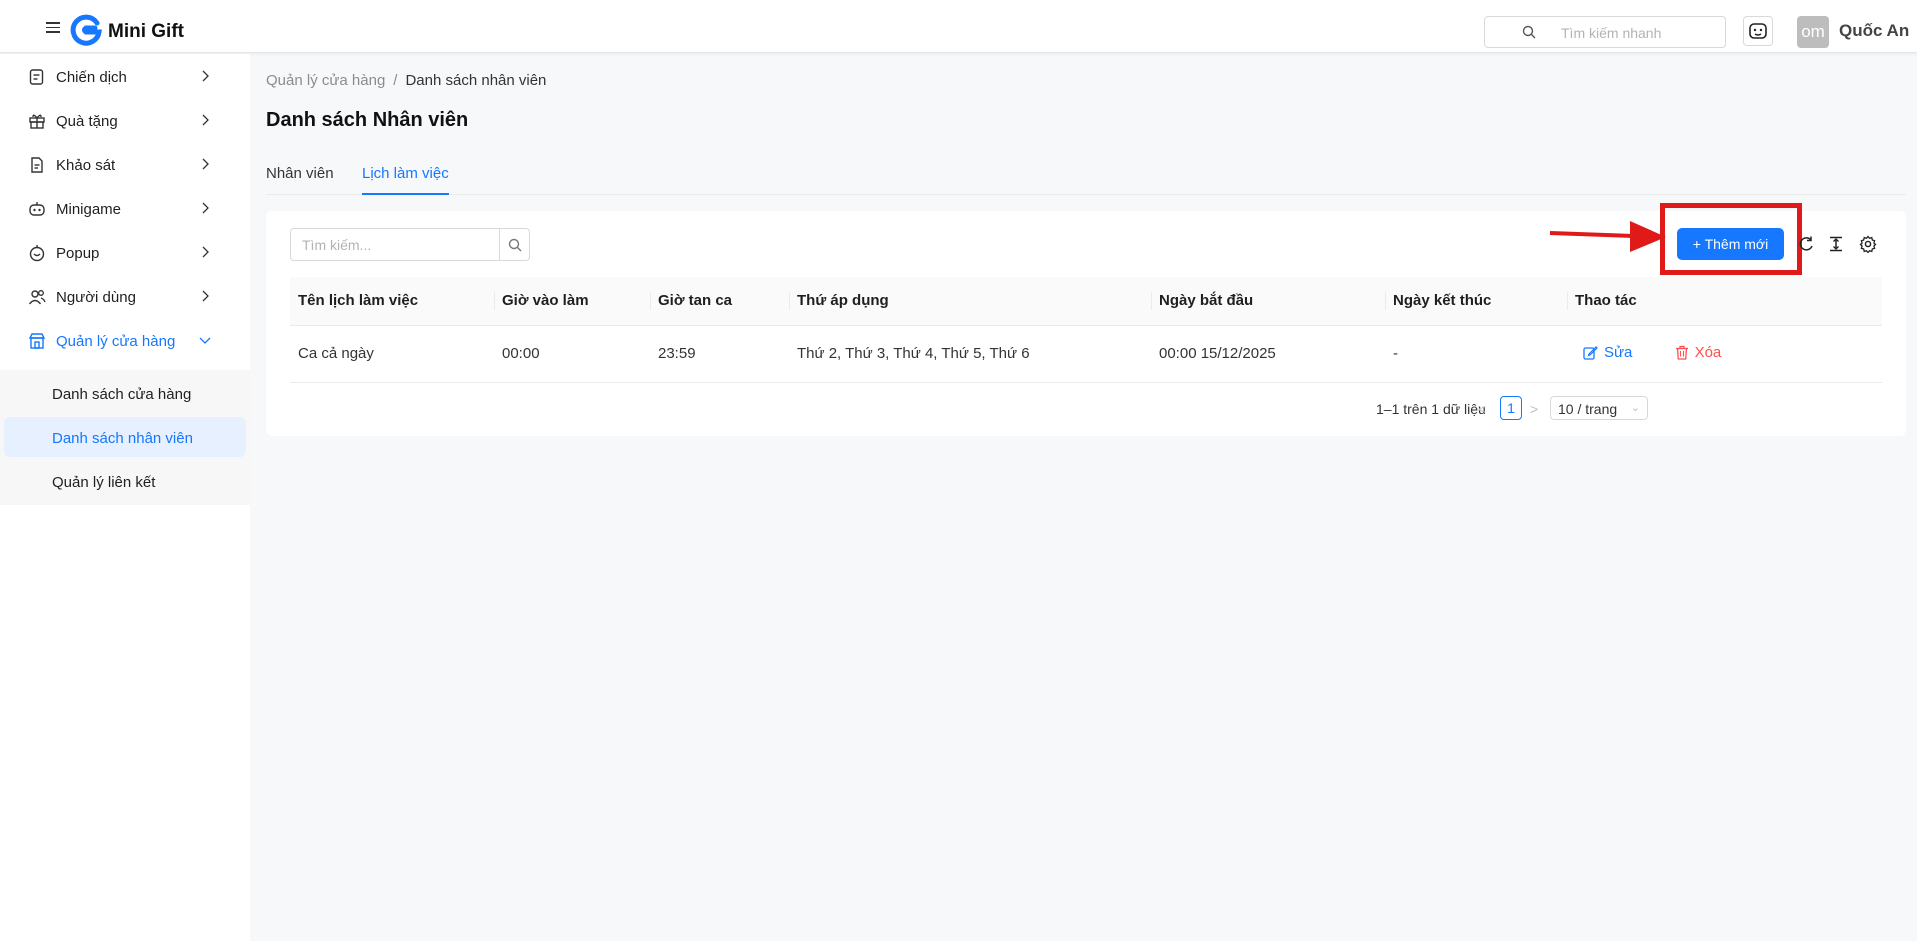 Image resolution: width=1917 pixels, height=941 pixels. What do you see at coordinates (122, 438) in the screenshot?
I see `sidebar-subitem-label: Danh sách nhân viên` at bounding box center [122, 438].